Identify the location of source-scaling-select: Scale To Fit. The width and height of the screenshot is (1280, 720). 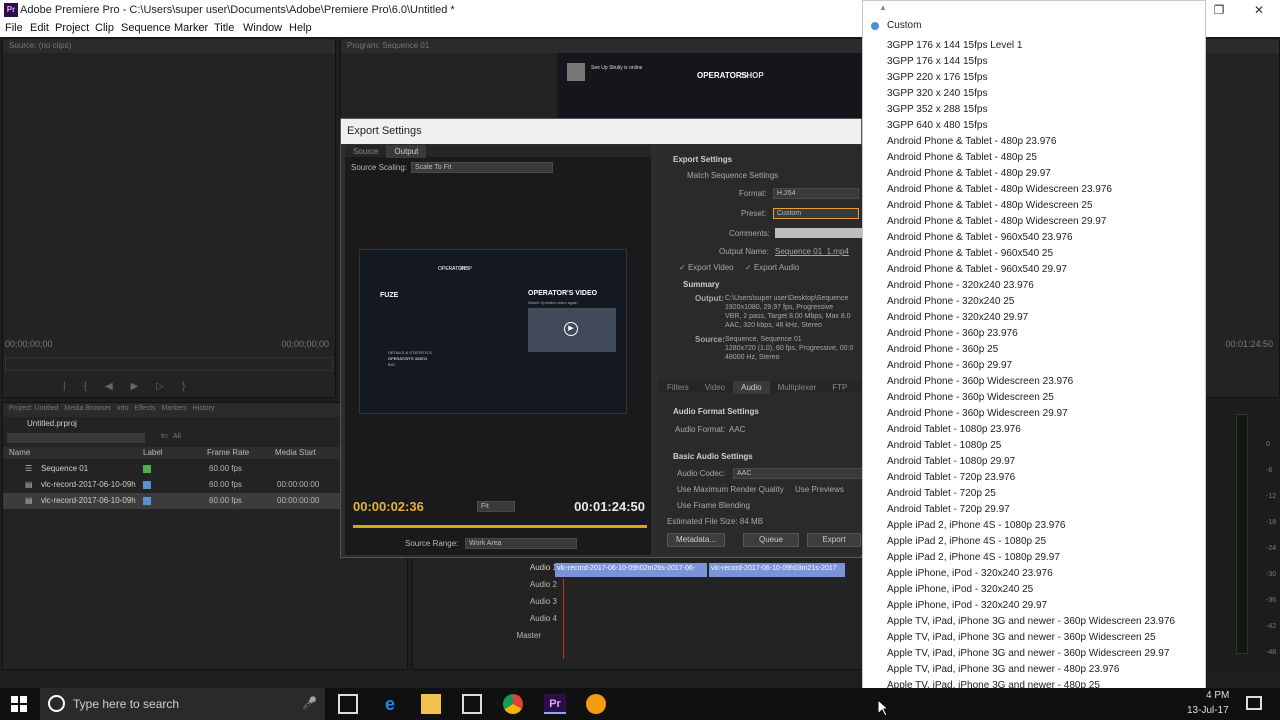
(482, 167).